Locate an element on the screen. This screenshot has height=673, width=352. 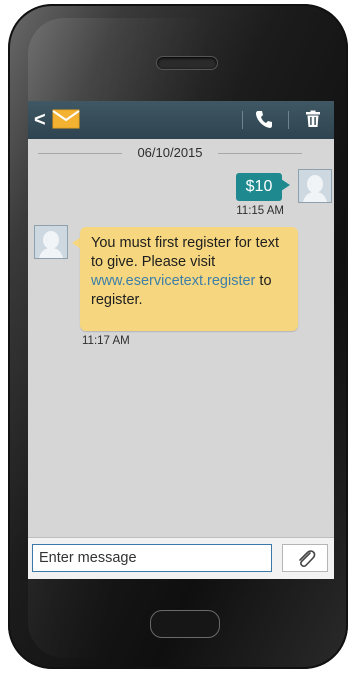
back-button: < is located at coordinates (41, 120).